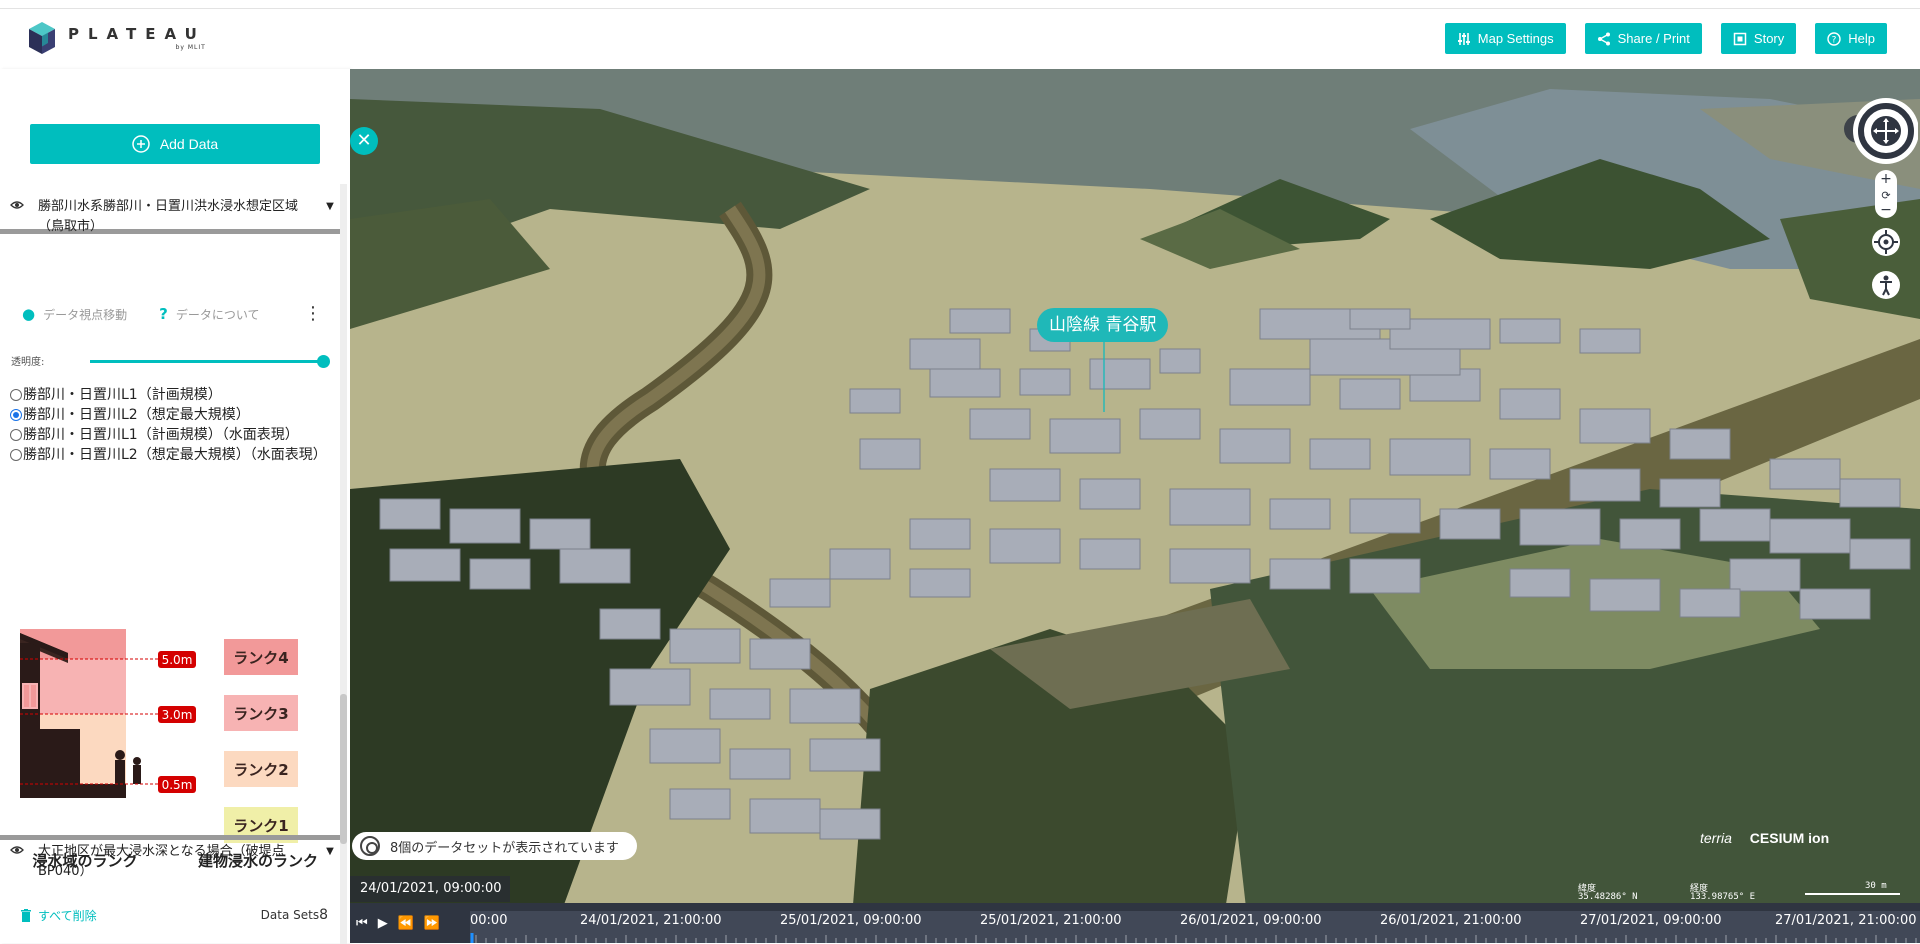 The height and width of the screenshot is (944, 1920). What do you see at coordinates (1451, 920) in the screenshot?
I see `timeline-label: 26/01/2021, 21:00:00` at bounding box center [1451, 920].